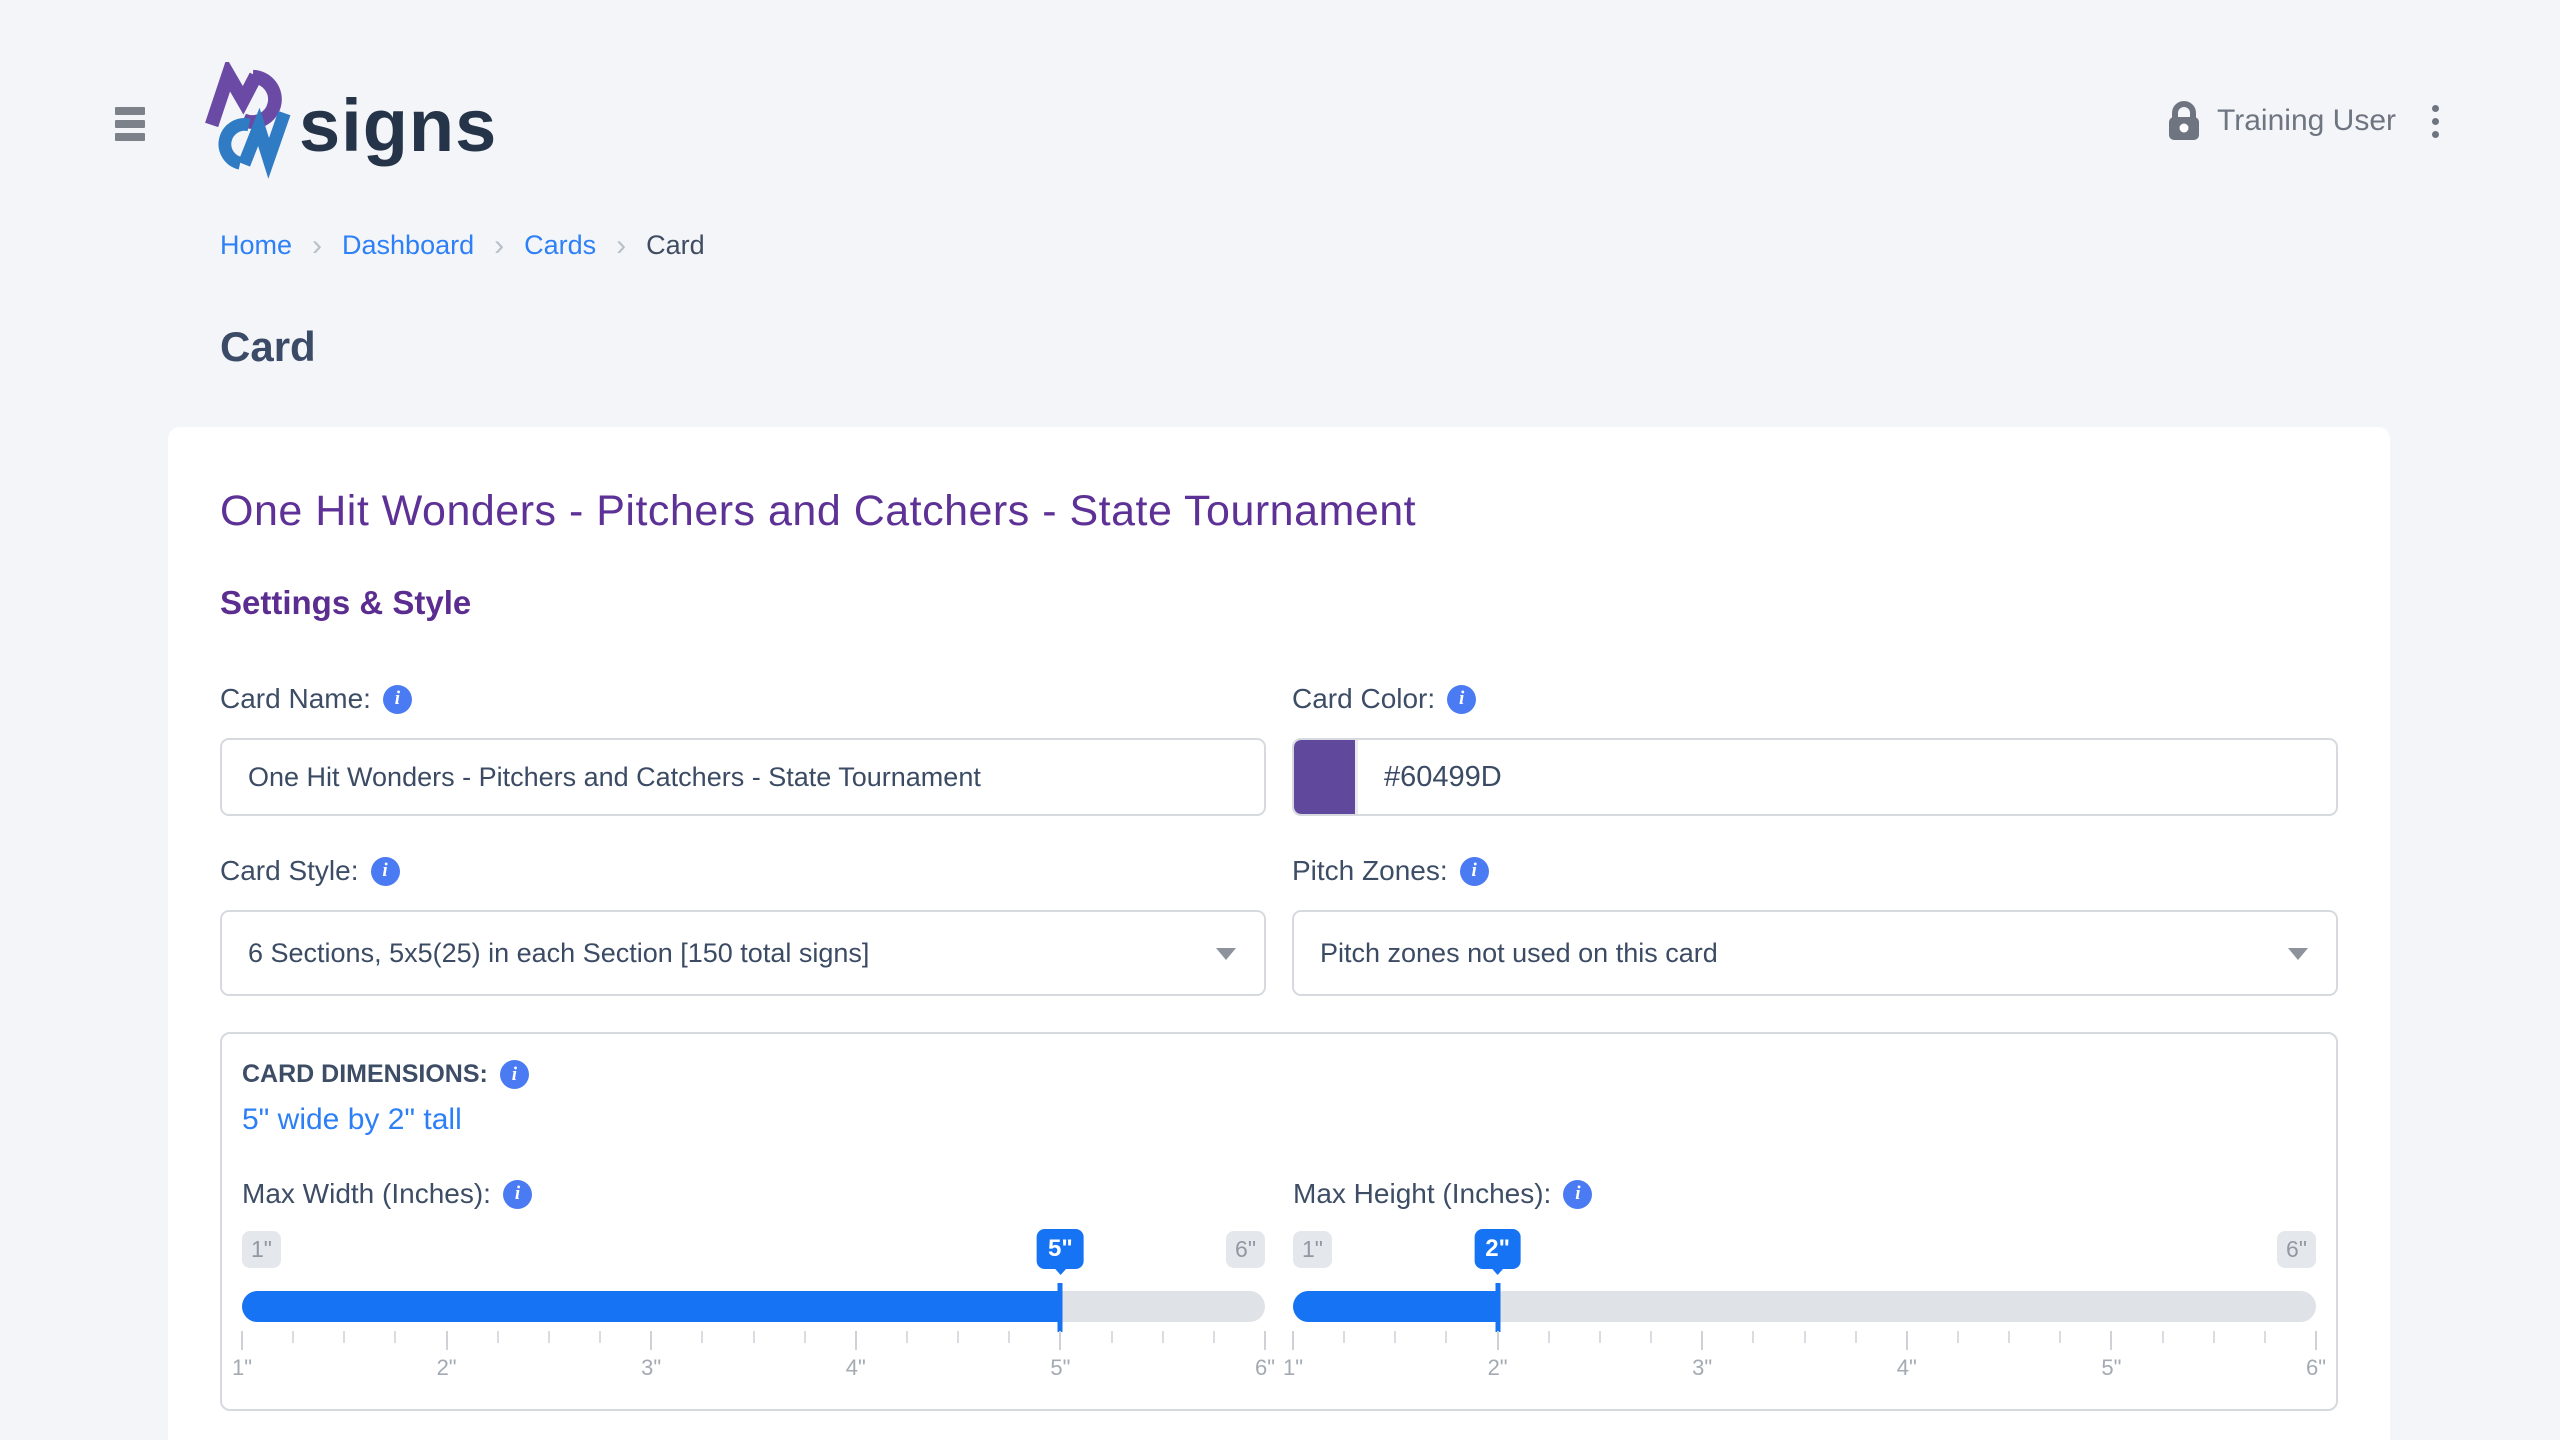 This screenshot has height=1440, width=2560. Describe the element at coordinates (295, 698) in the screenshot. I see `card-name-label: Card Name:` at that location.